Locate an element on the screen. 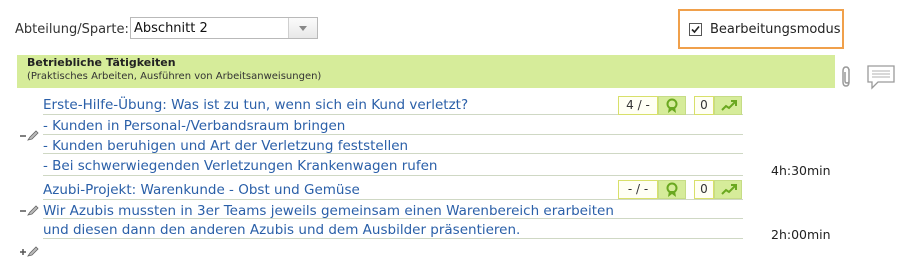  paperclip-icon is located at coordinates (847, 77).